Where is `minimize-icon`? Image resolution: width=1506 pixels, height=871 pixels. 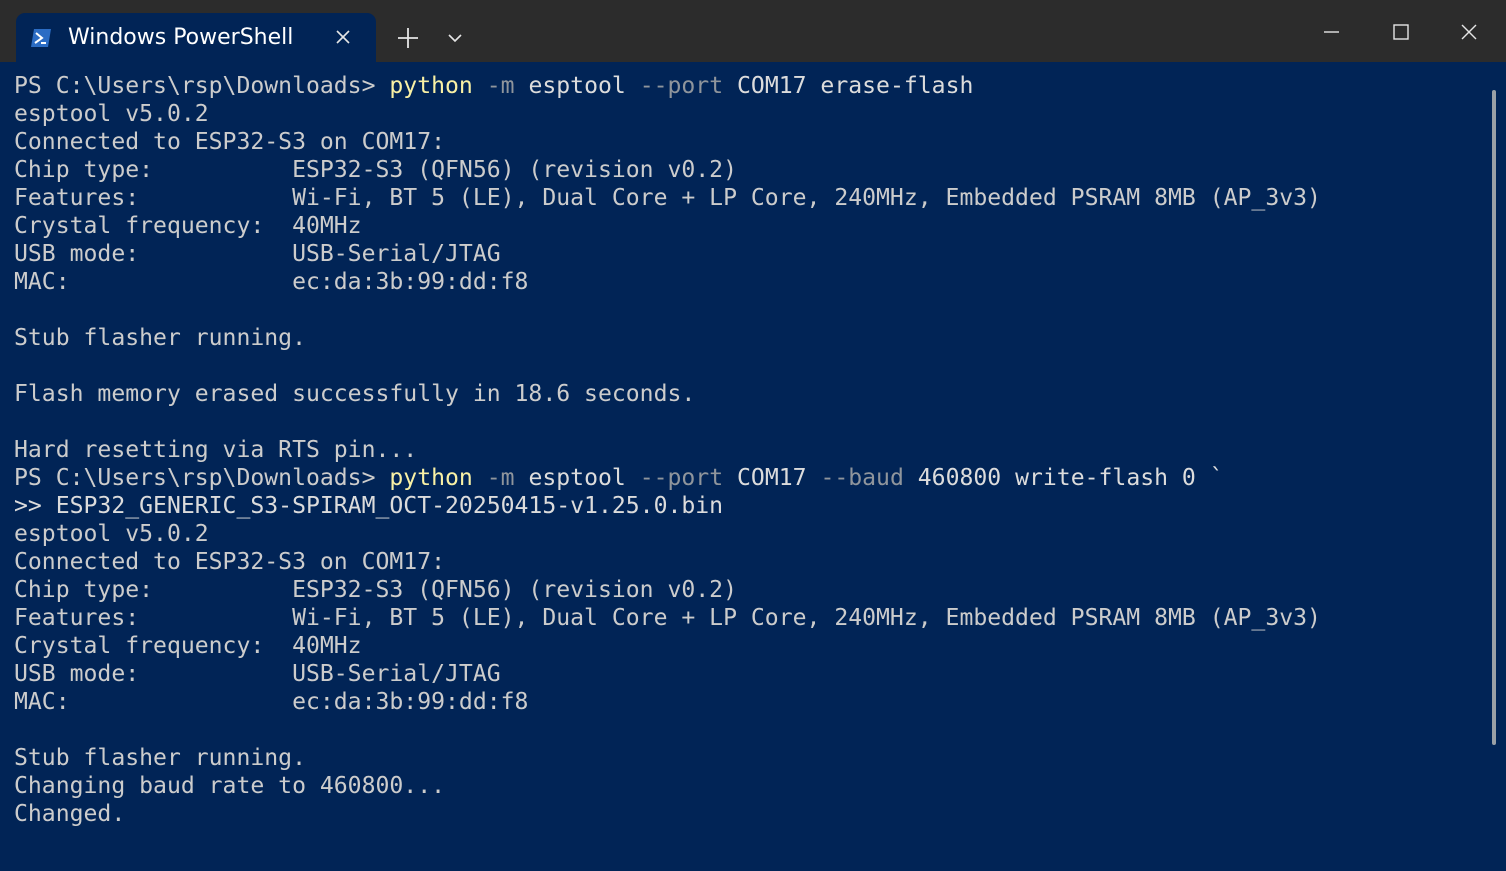 minimize-icon is located at coordinates (1331, 32).